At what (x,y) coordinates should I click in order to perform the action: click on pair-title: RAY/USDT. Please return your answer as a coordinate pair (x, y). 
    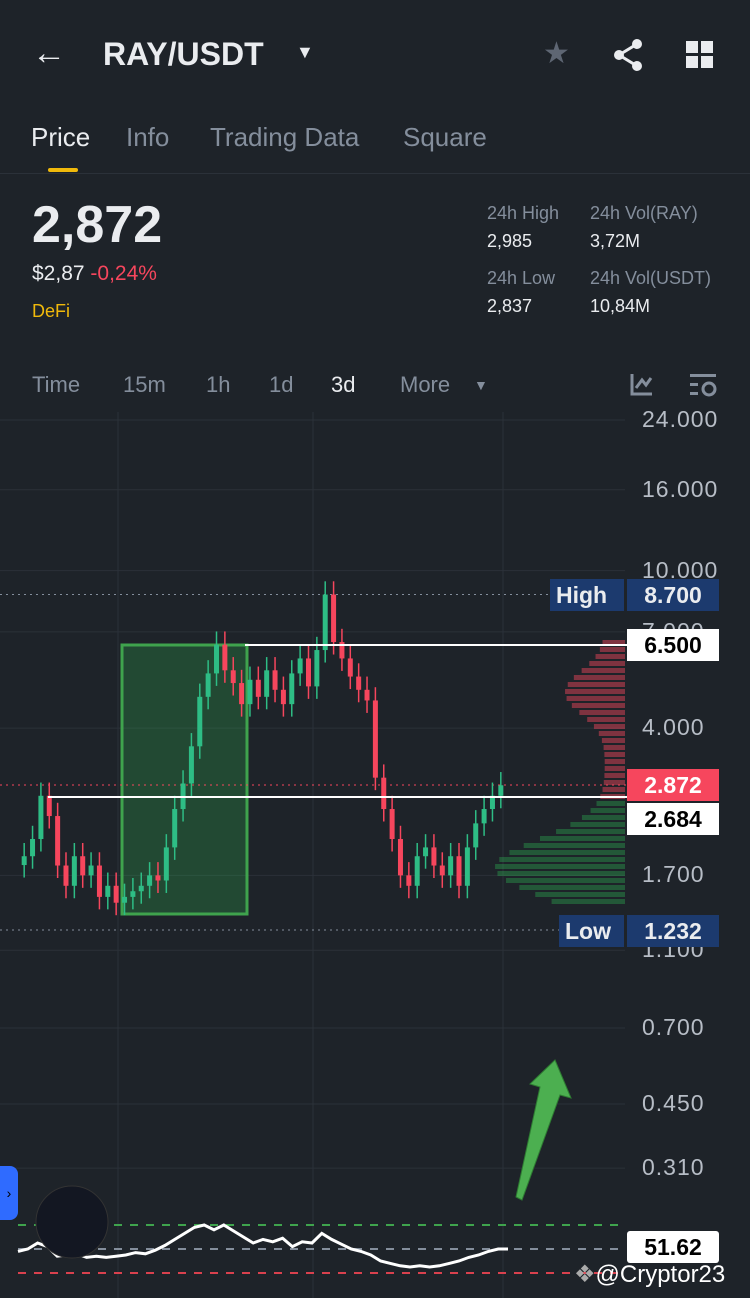
    Looking at the image, I should click on (183, 54).